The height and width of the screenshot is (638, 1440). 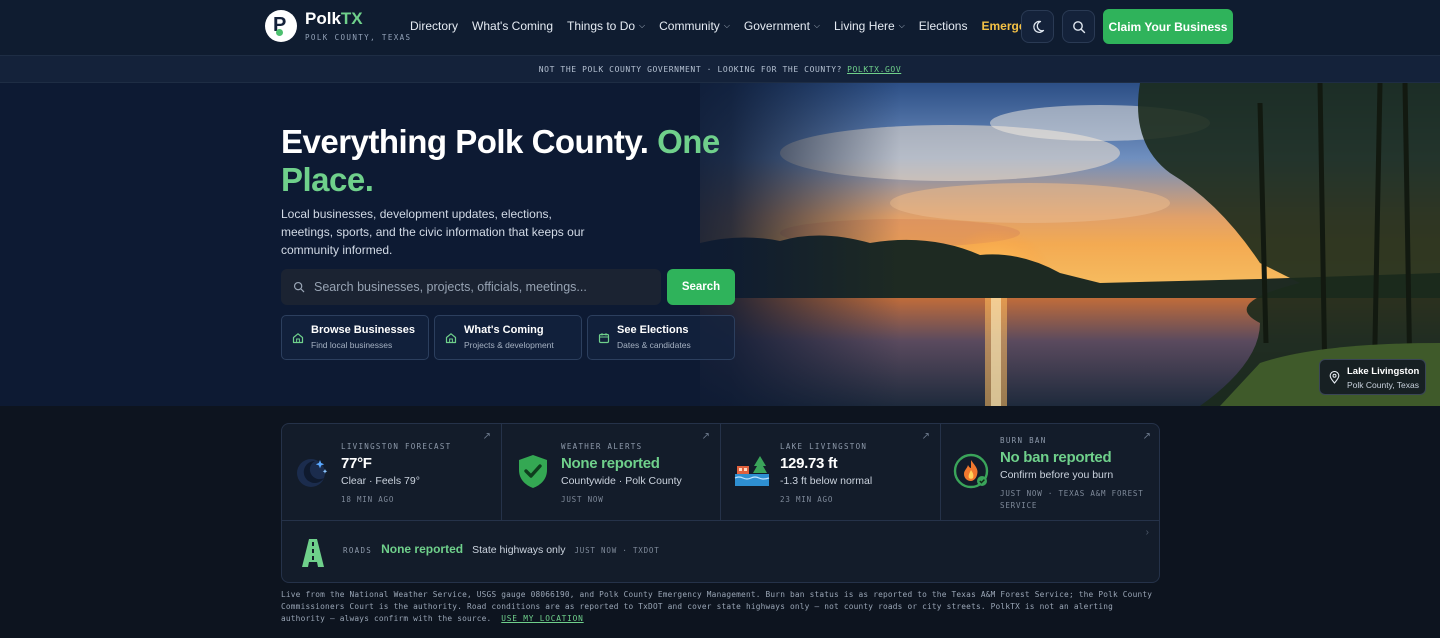 I want to click on fire-icon, so click(x=971, y=471).